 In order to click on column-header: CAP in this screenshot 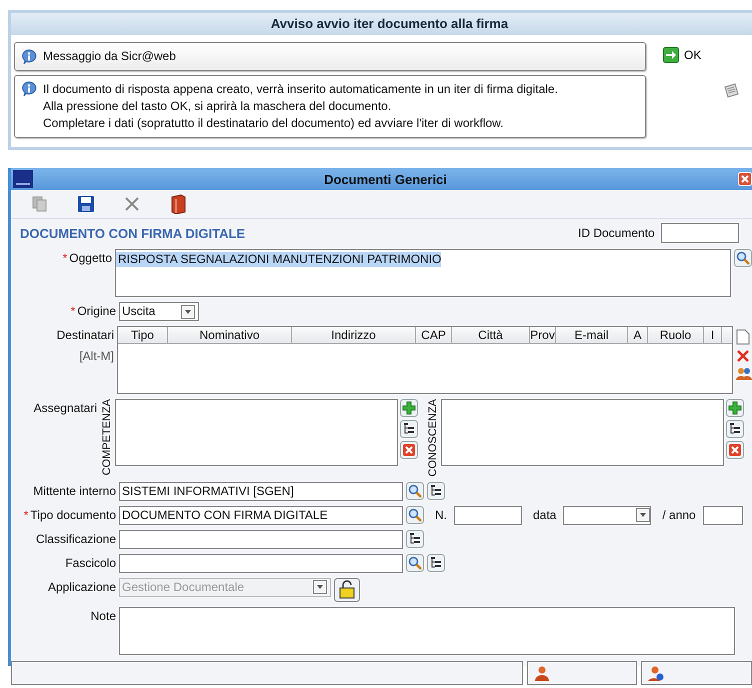, I will do `click(434, 335)`.